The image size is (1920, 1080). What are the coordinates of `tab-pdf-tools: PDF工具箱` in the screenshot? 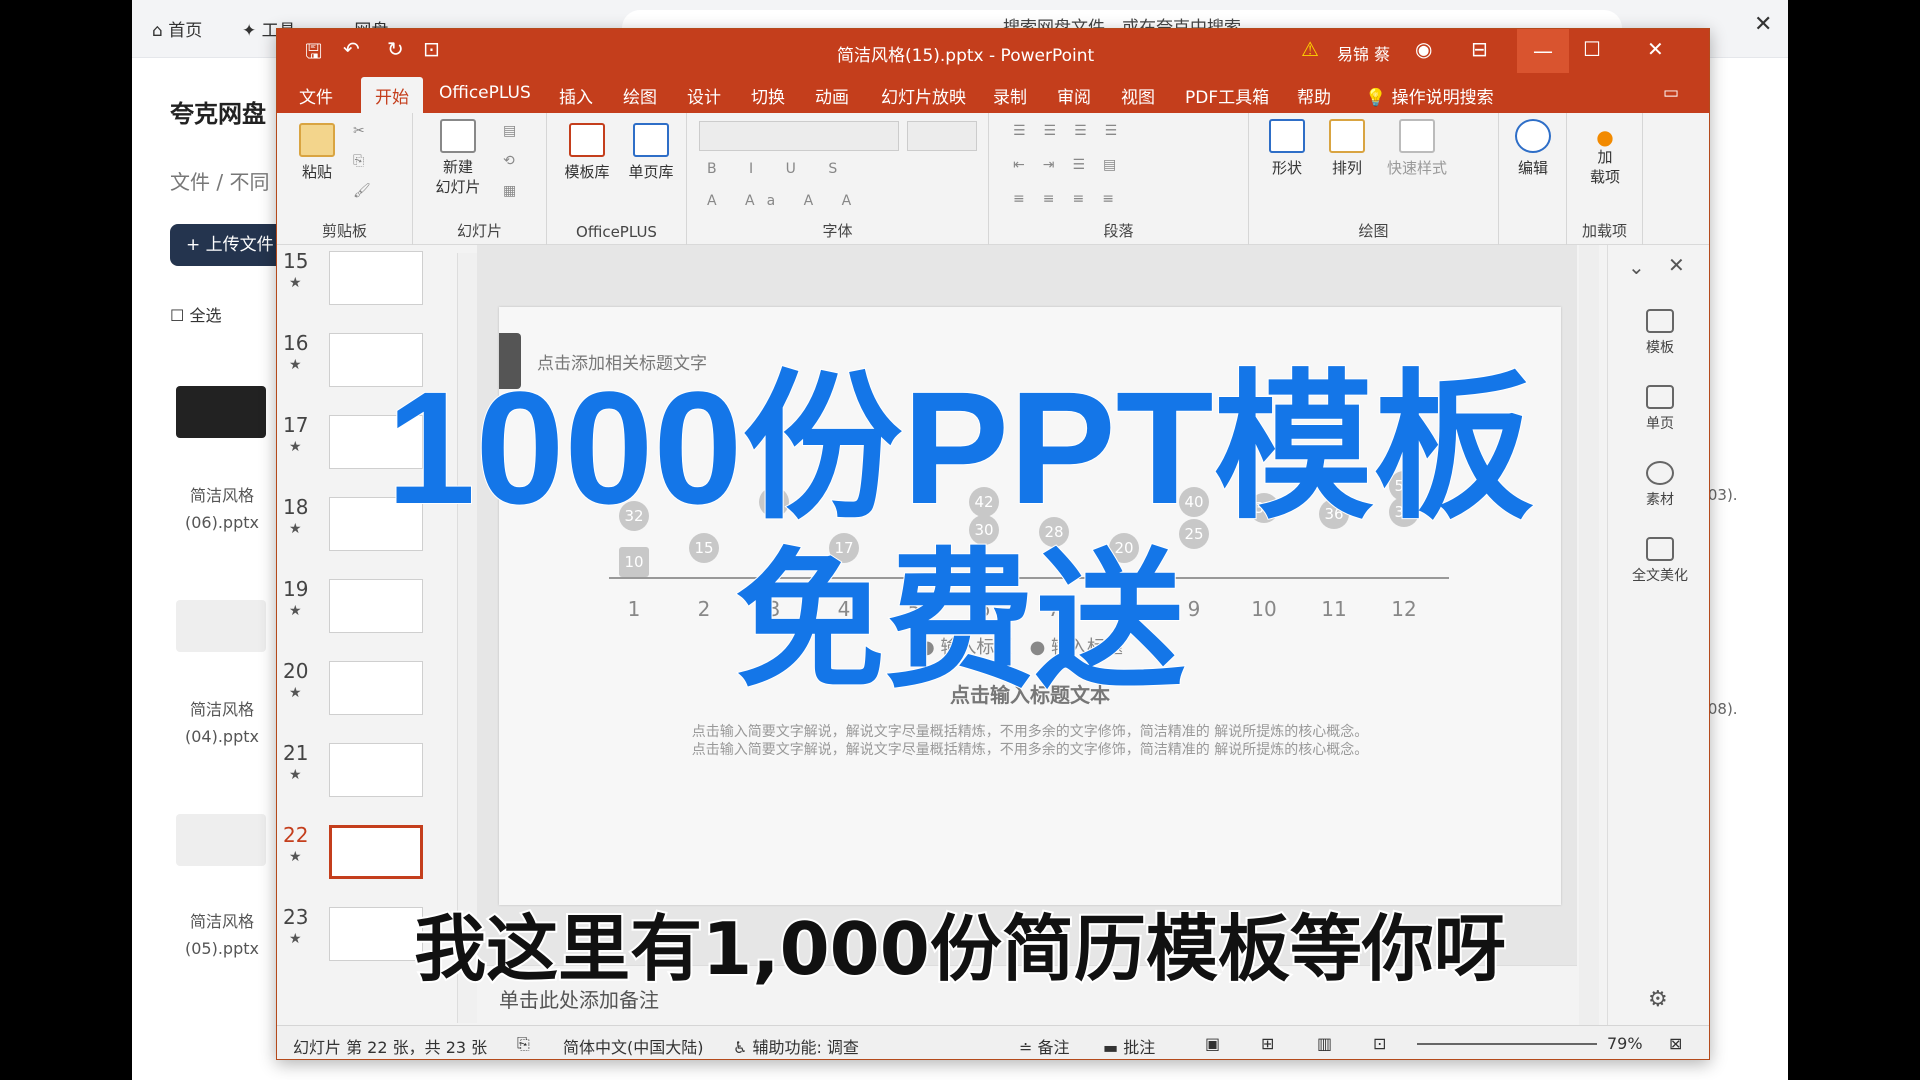 It's located at (1227, 95).